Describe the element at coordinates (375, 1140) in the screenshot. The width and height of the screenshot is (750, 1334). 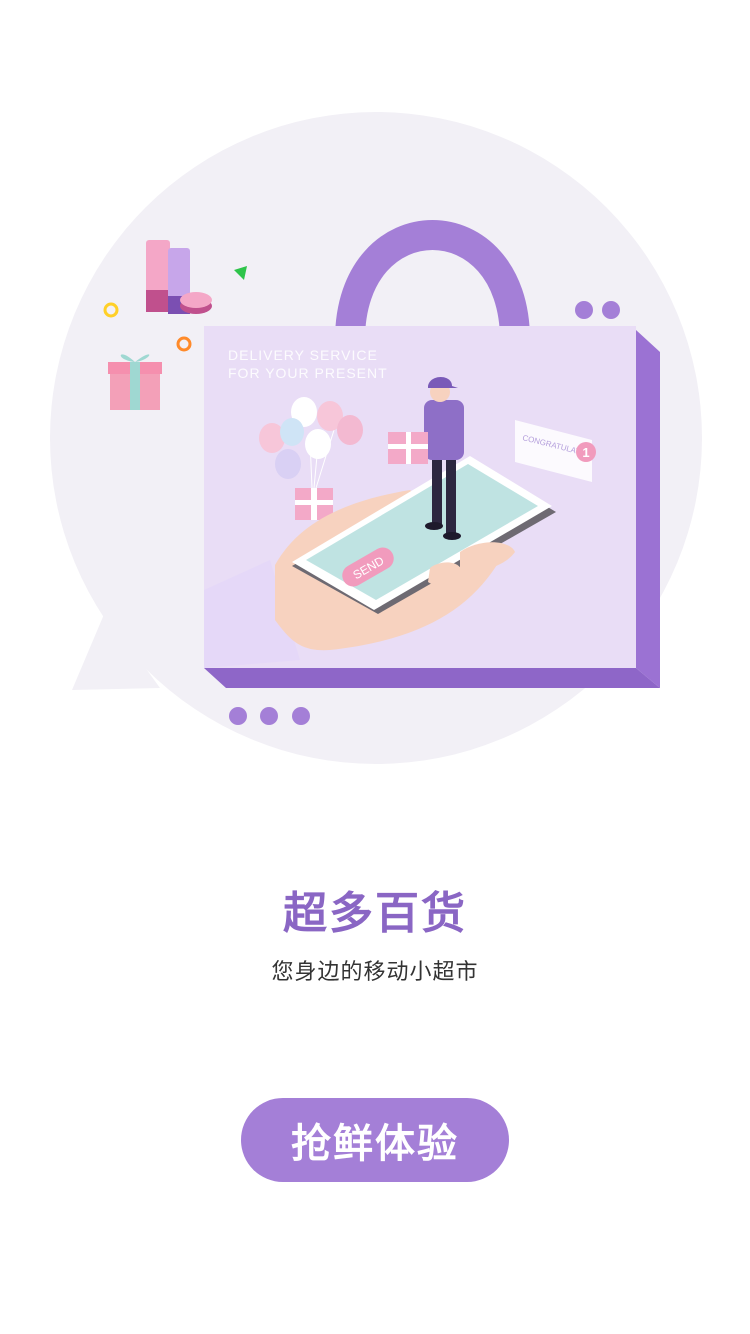
I see `try-now-button: 抢鲜体验` at that location.